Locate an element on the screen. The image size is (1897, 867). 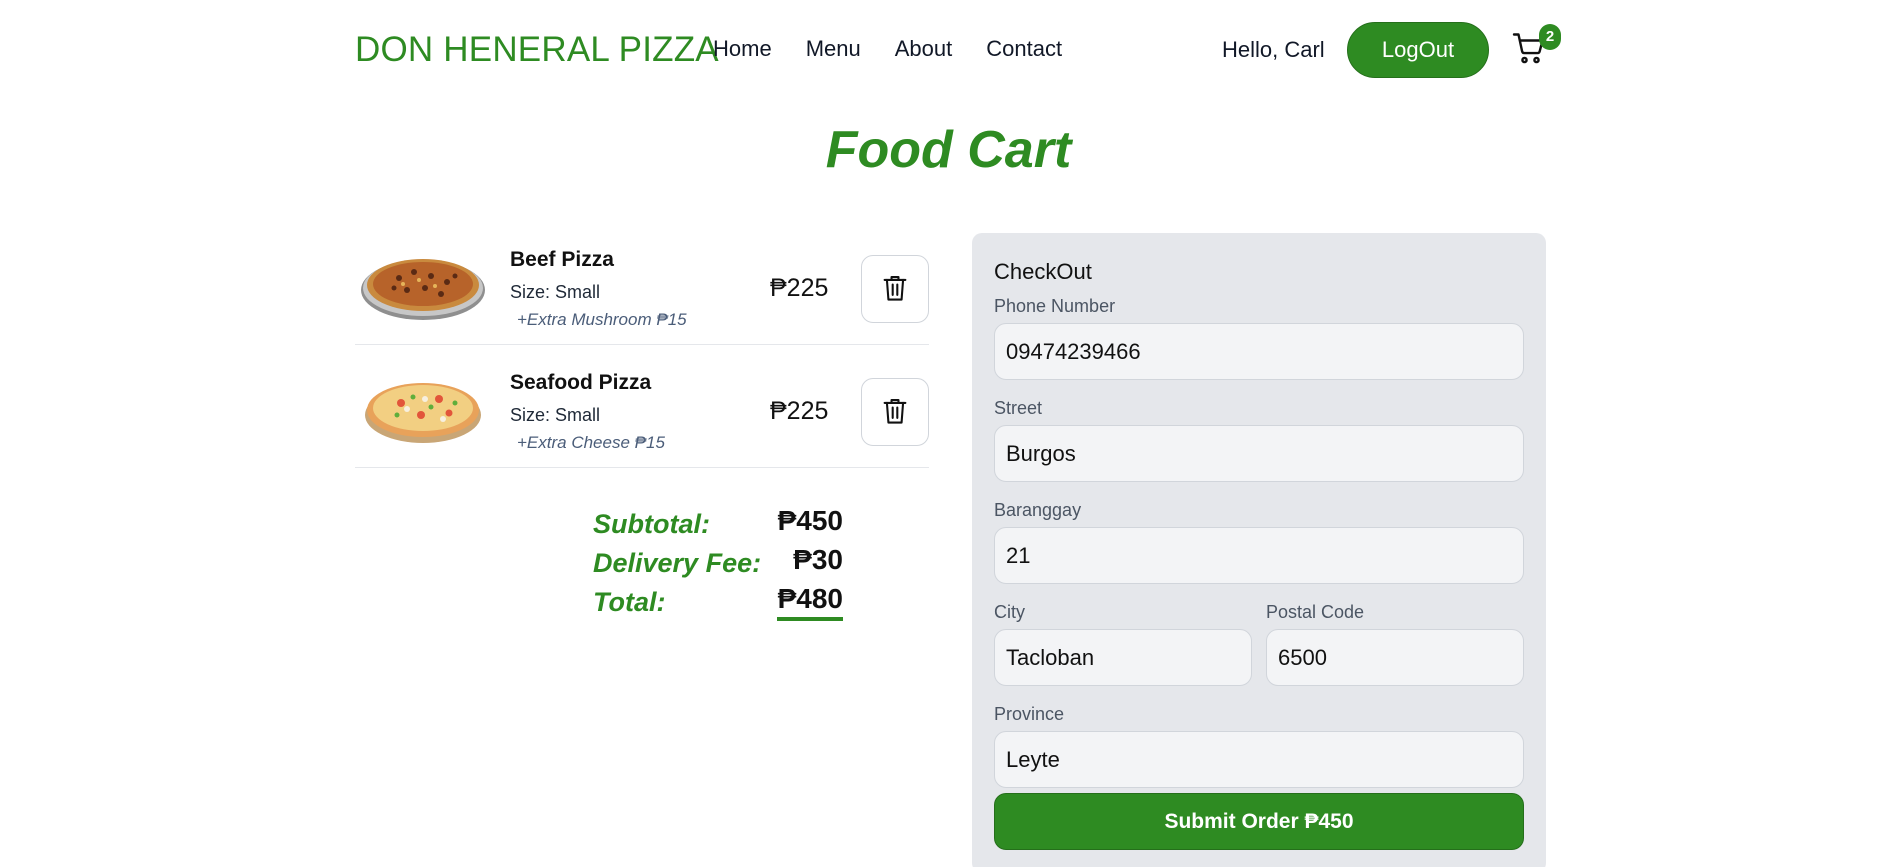
street-input is located at coordinates (1259, 453).